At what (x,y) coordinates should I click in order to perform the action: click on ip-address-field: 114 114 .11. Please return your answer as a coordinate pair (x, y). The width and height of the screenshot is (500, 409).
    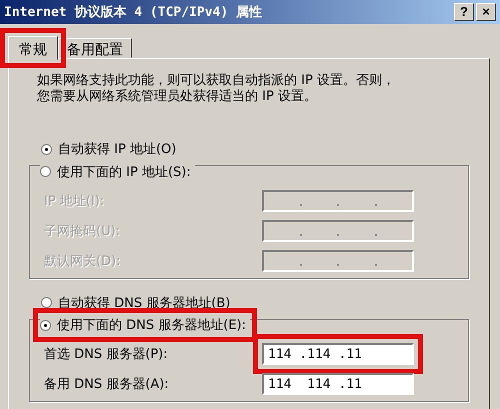
    Looking at the image, I should click on (338, 384).